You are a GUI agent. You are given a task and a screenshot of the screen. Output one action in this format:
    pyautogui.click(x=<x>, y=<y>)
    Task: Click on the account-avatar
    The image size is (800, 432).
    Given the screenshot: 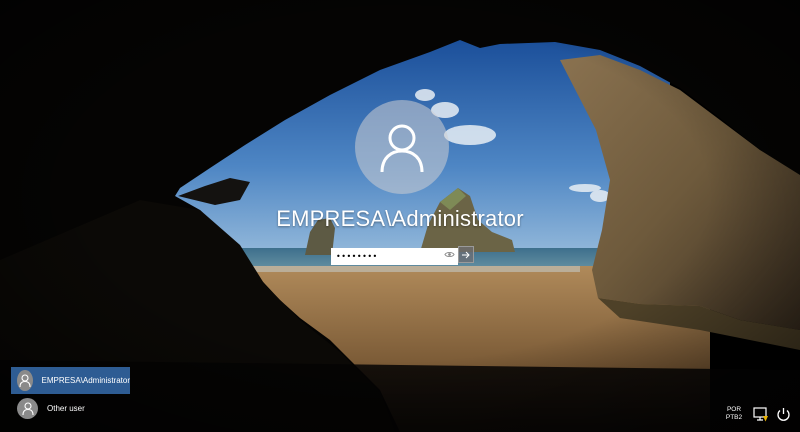 What is the action you would take?
    pyautogui.click(x=402, y=147)
    